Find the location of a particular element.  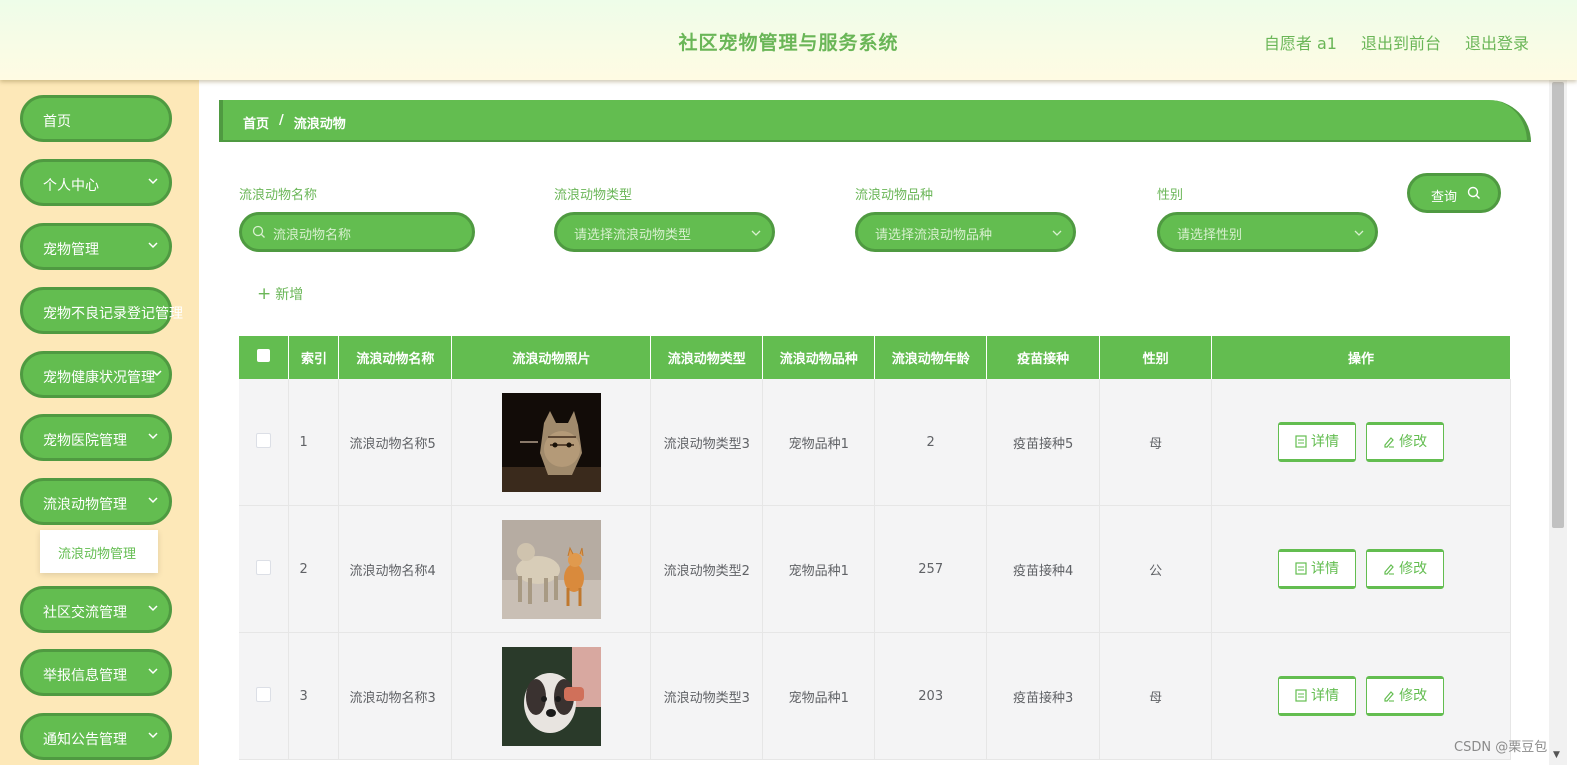

cell-name: 流浪动物名称4 is located at coordinates (395, 569).